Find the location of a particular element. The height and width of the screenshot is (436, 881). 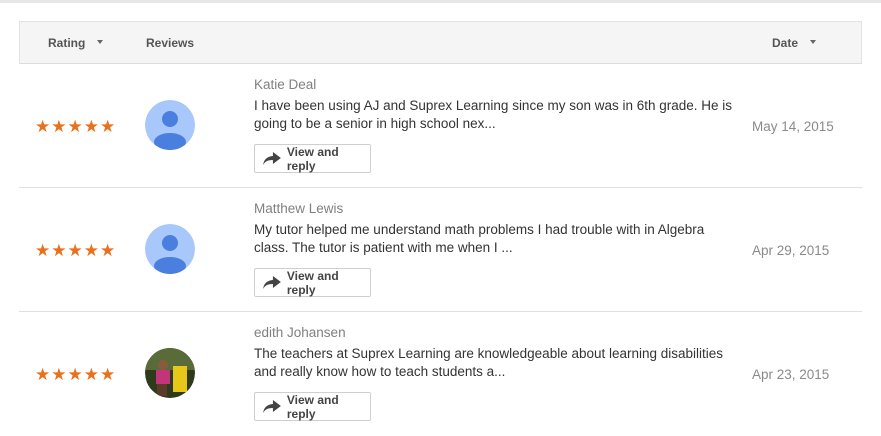

review-date: Apr 23, 2015 is located at coordinates (791, 374).